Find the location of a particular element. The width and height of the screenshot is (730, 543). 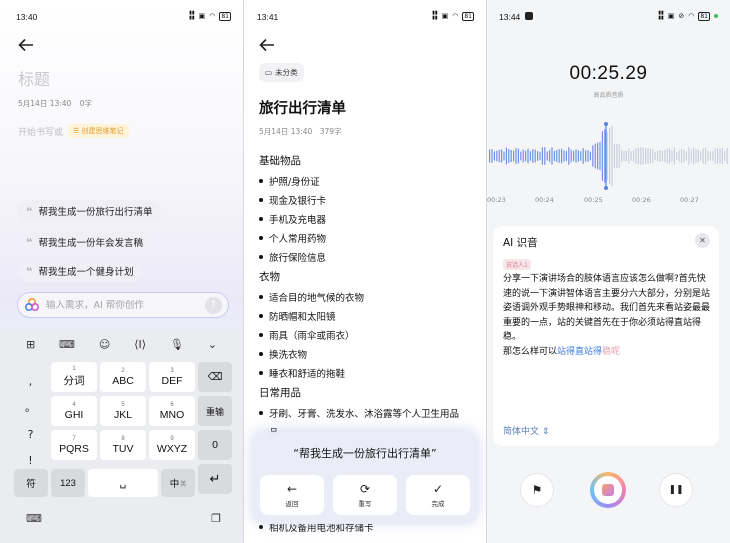

key-3: 3 DEF is located at coordinates (172, 377).